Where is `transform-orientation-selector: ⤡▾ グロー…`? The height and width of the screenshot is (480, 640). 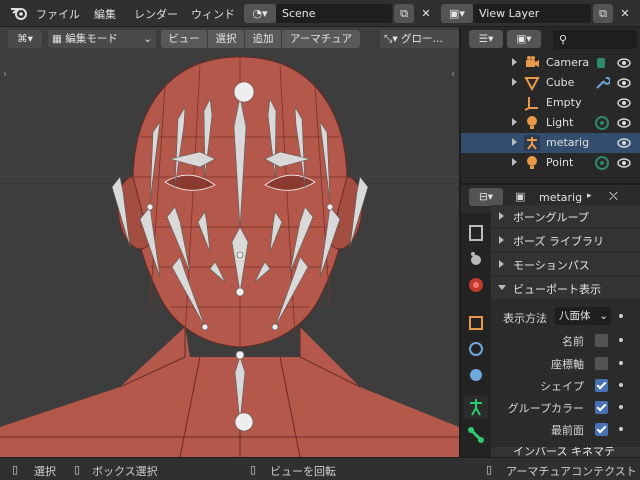 transform-orientation-selector: ⤡▾ グロー… is located at coordinates (419, 39).